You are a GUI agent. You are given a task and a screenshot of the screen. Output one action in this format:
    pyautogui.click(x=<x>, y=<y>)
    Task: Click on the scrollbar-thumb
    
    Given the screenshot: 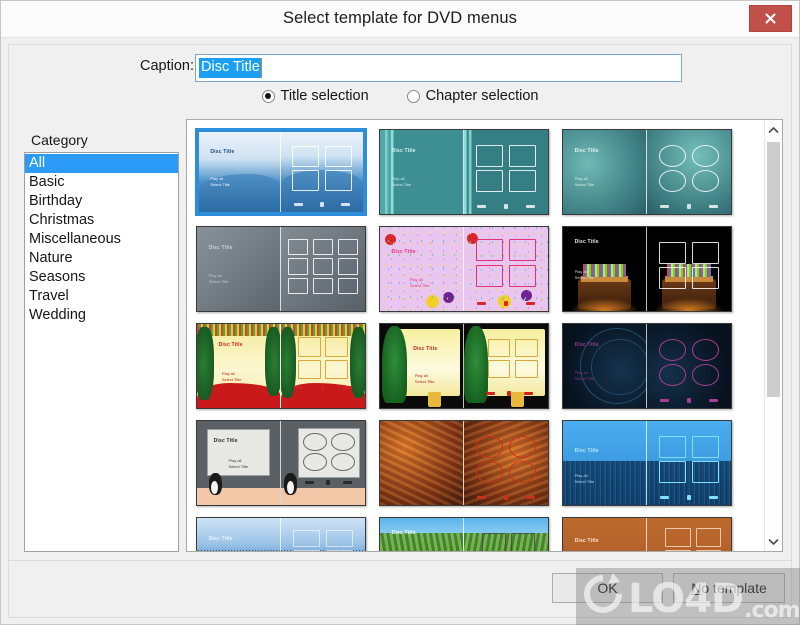 What is the action you would take?
    pyautogui.click(x=773, y=269)
    